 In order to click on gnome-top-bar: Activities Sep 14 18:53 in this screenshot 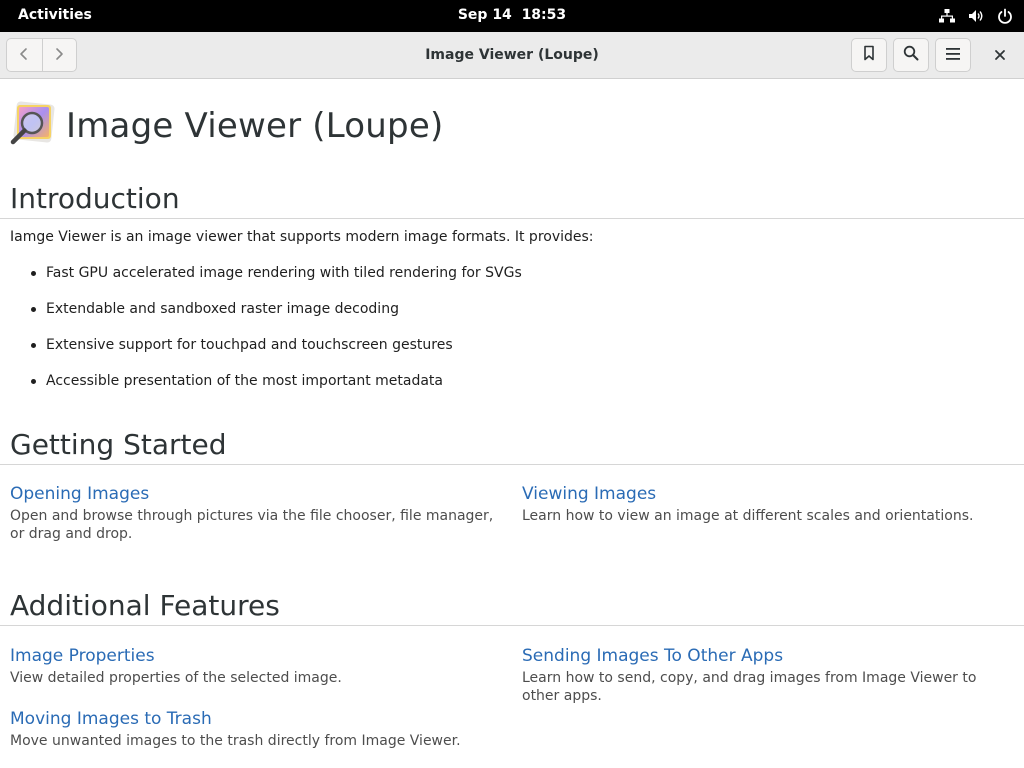, I will do `click(512, 16)`.